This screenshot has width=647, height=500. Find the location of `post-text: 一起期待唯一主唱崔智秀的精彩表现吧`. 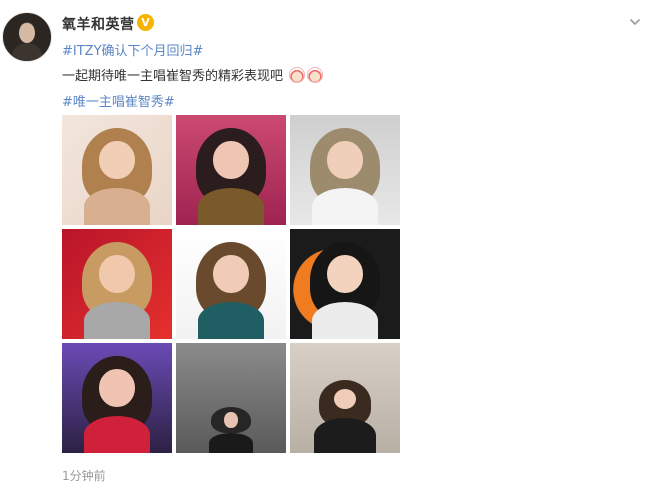

post-text: 一起期待唯一主唱崔智秀的精彩表现吧 is located at coordinates (193, 74).